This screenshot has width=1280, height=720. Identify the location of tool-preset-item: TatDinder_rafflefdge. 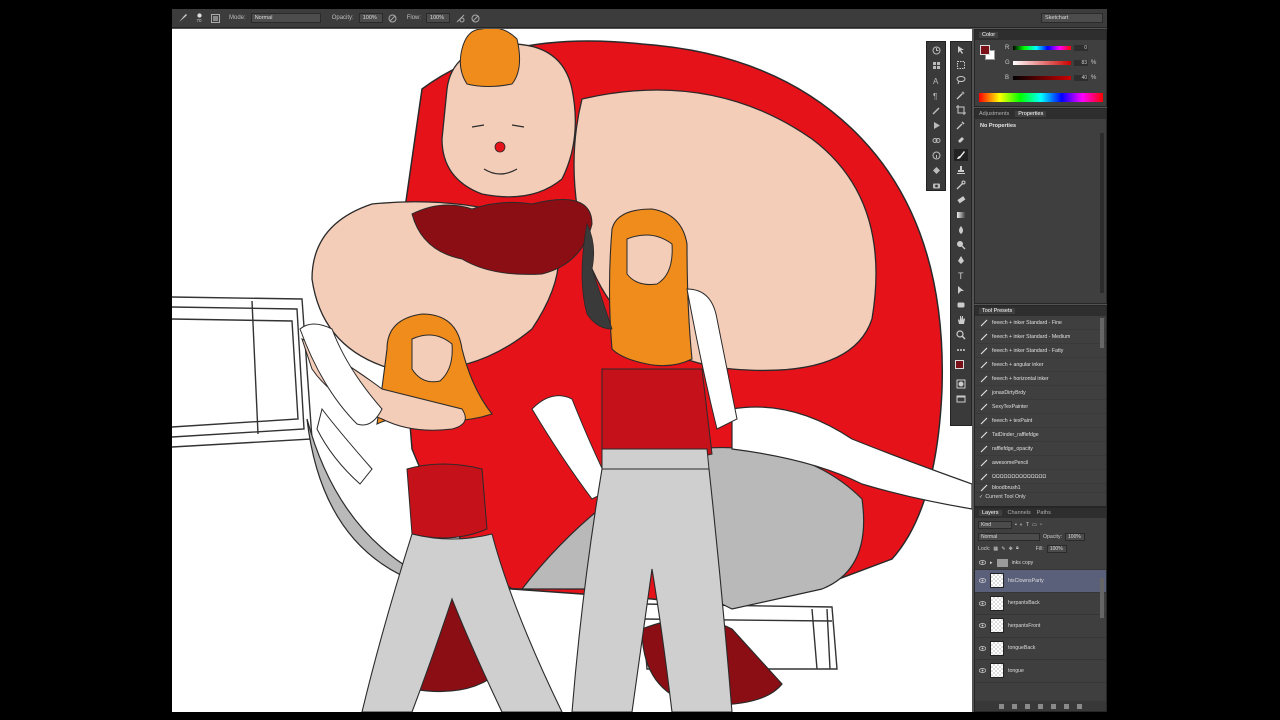
(1040, 435).